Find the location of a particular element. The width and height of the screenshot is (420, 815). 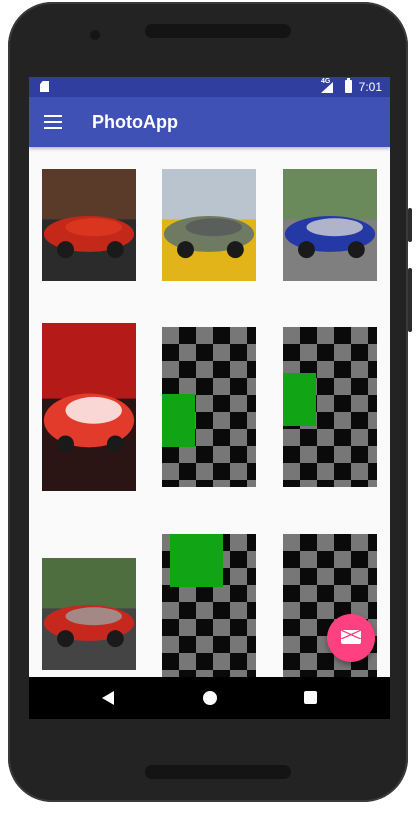

top-speaker is located at coordinates (218, 31).